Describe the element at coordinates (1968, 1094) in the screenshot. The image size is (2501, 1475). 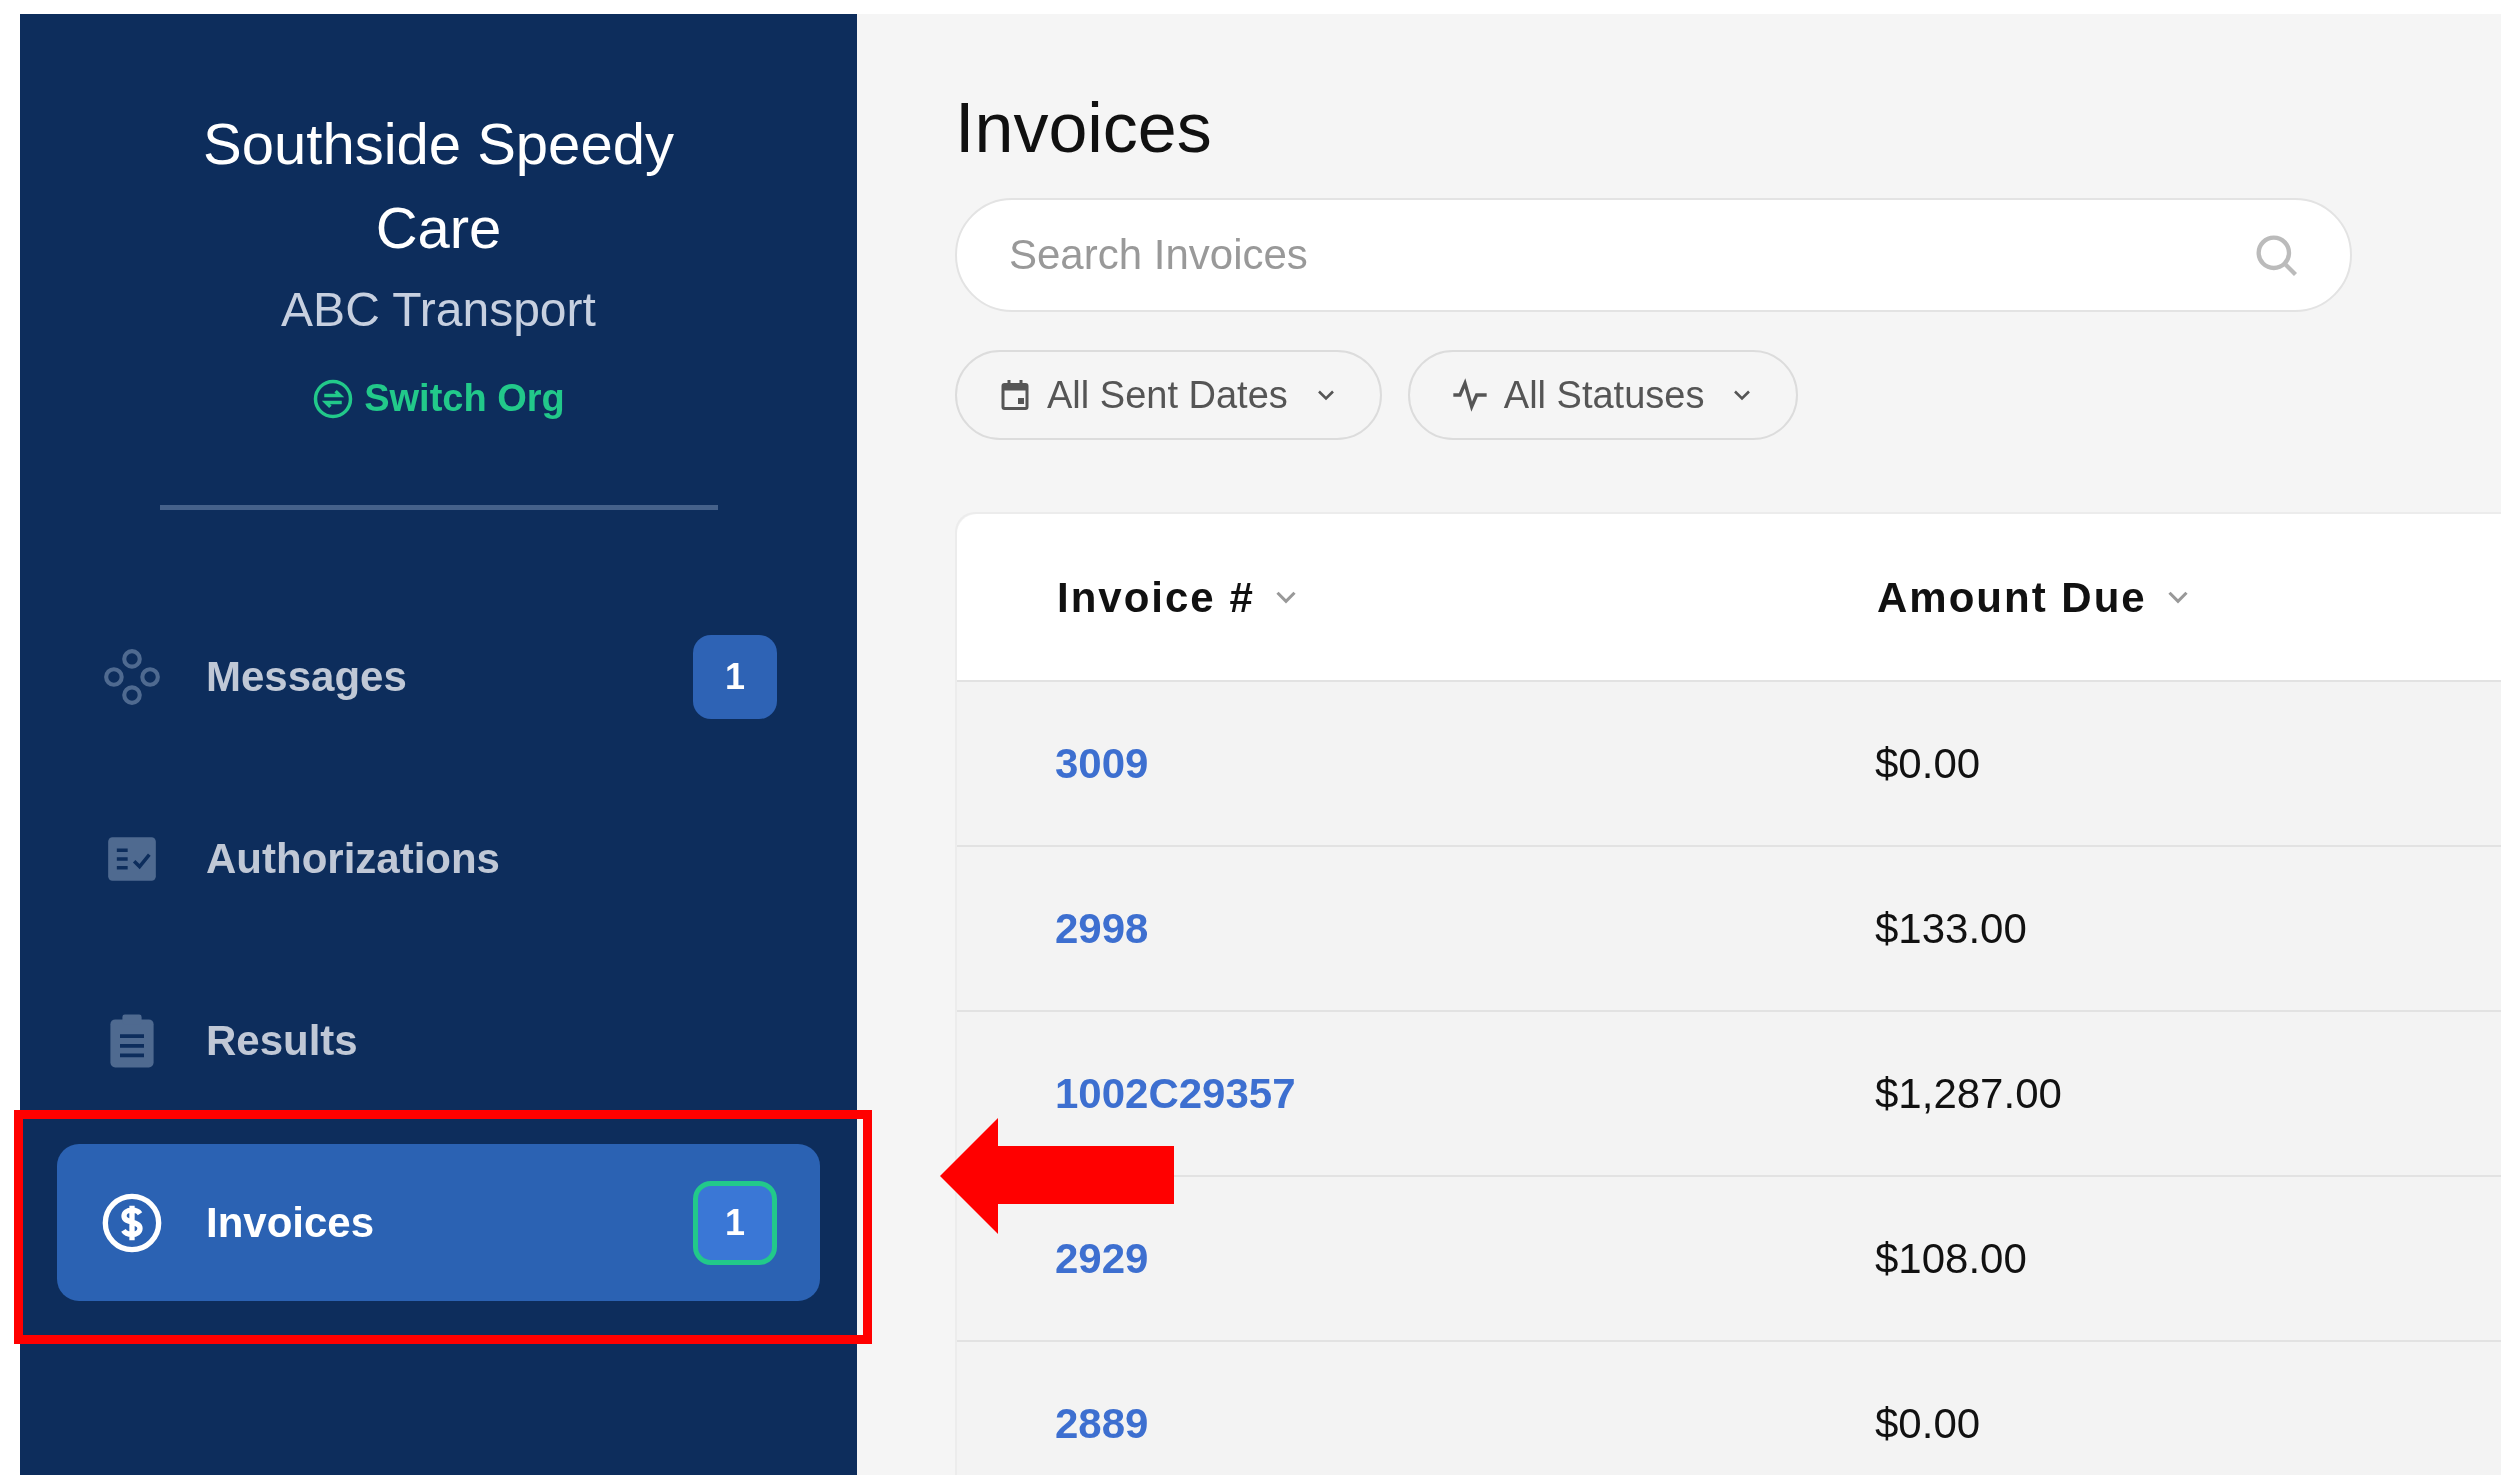
I see `amount-cell-text: $1,287.00` at that location.